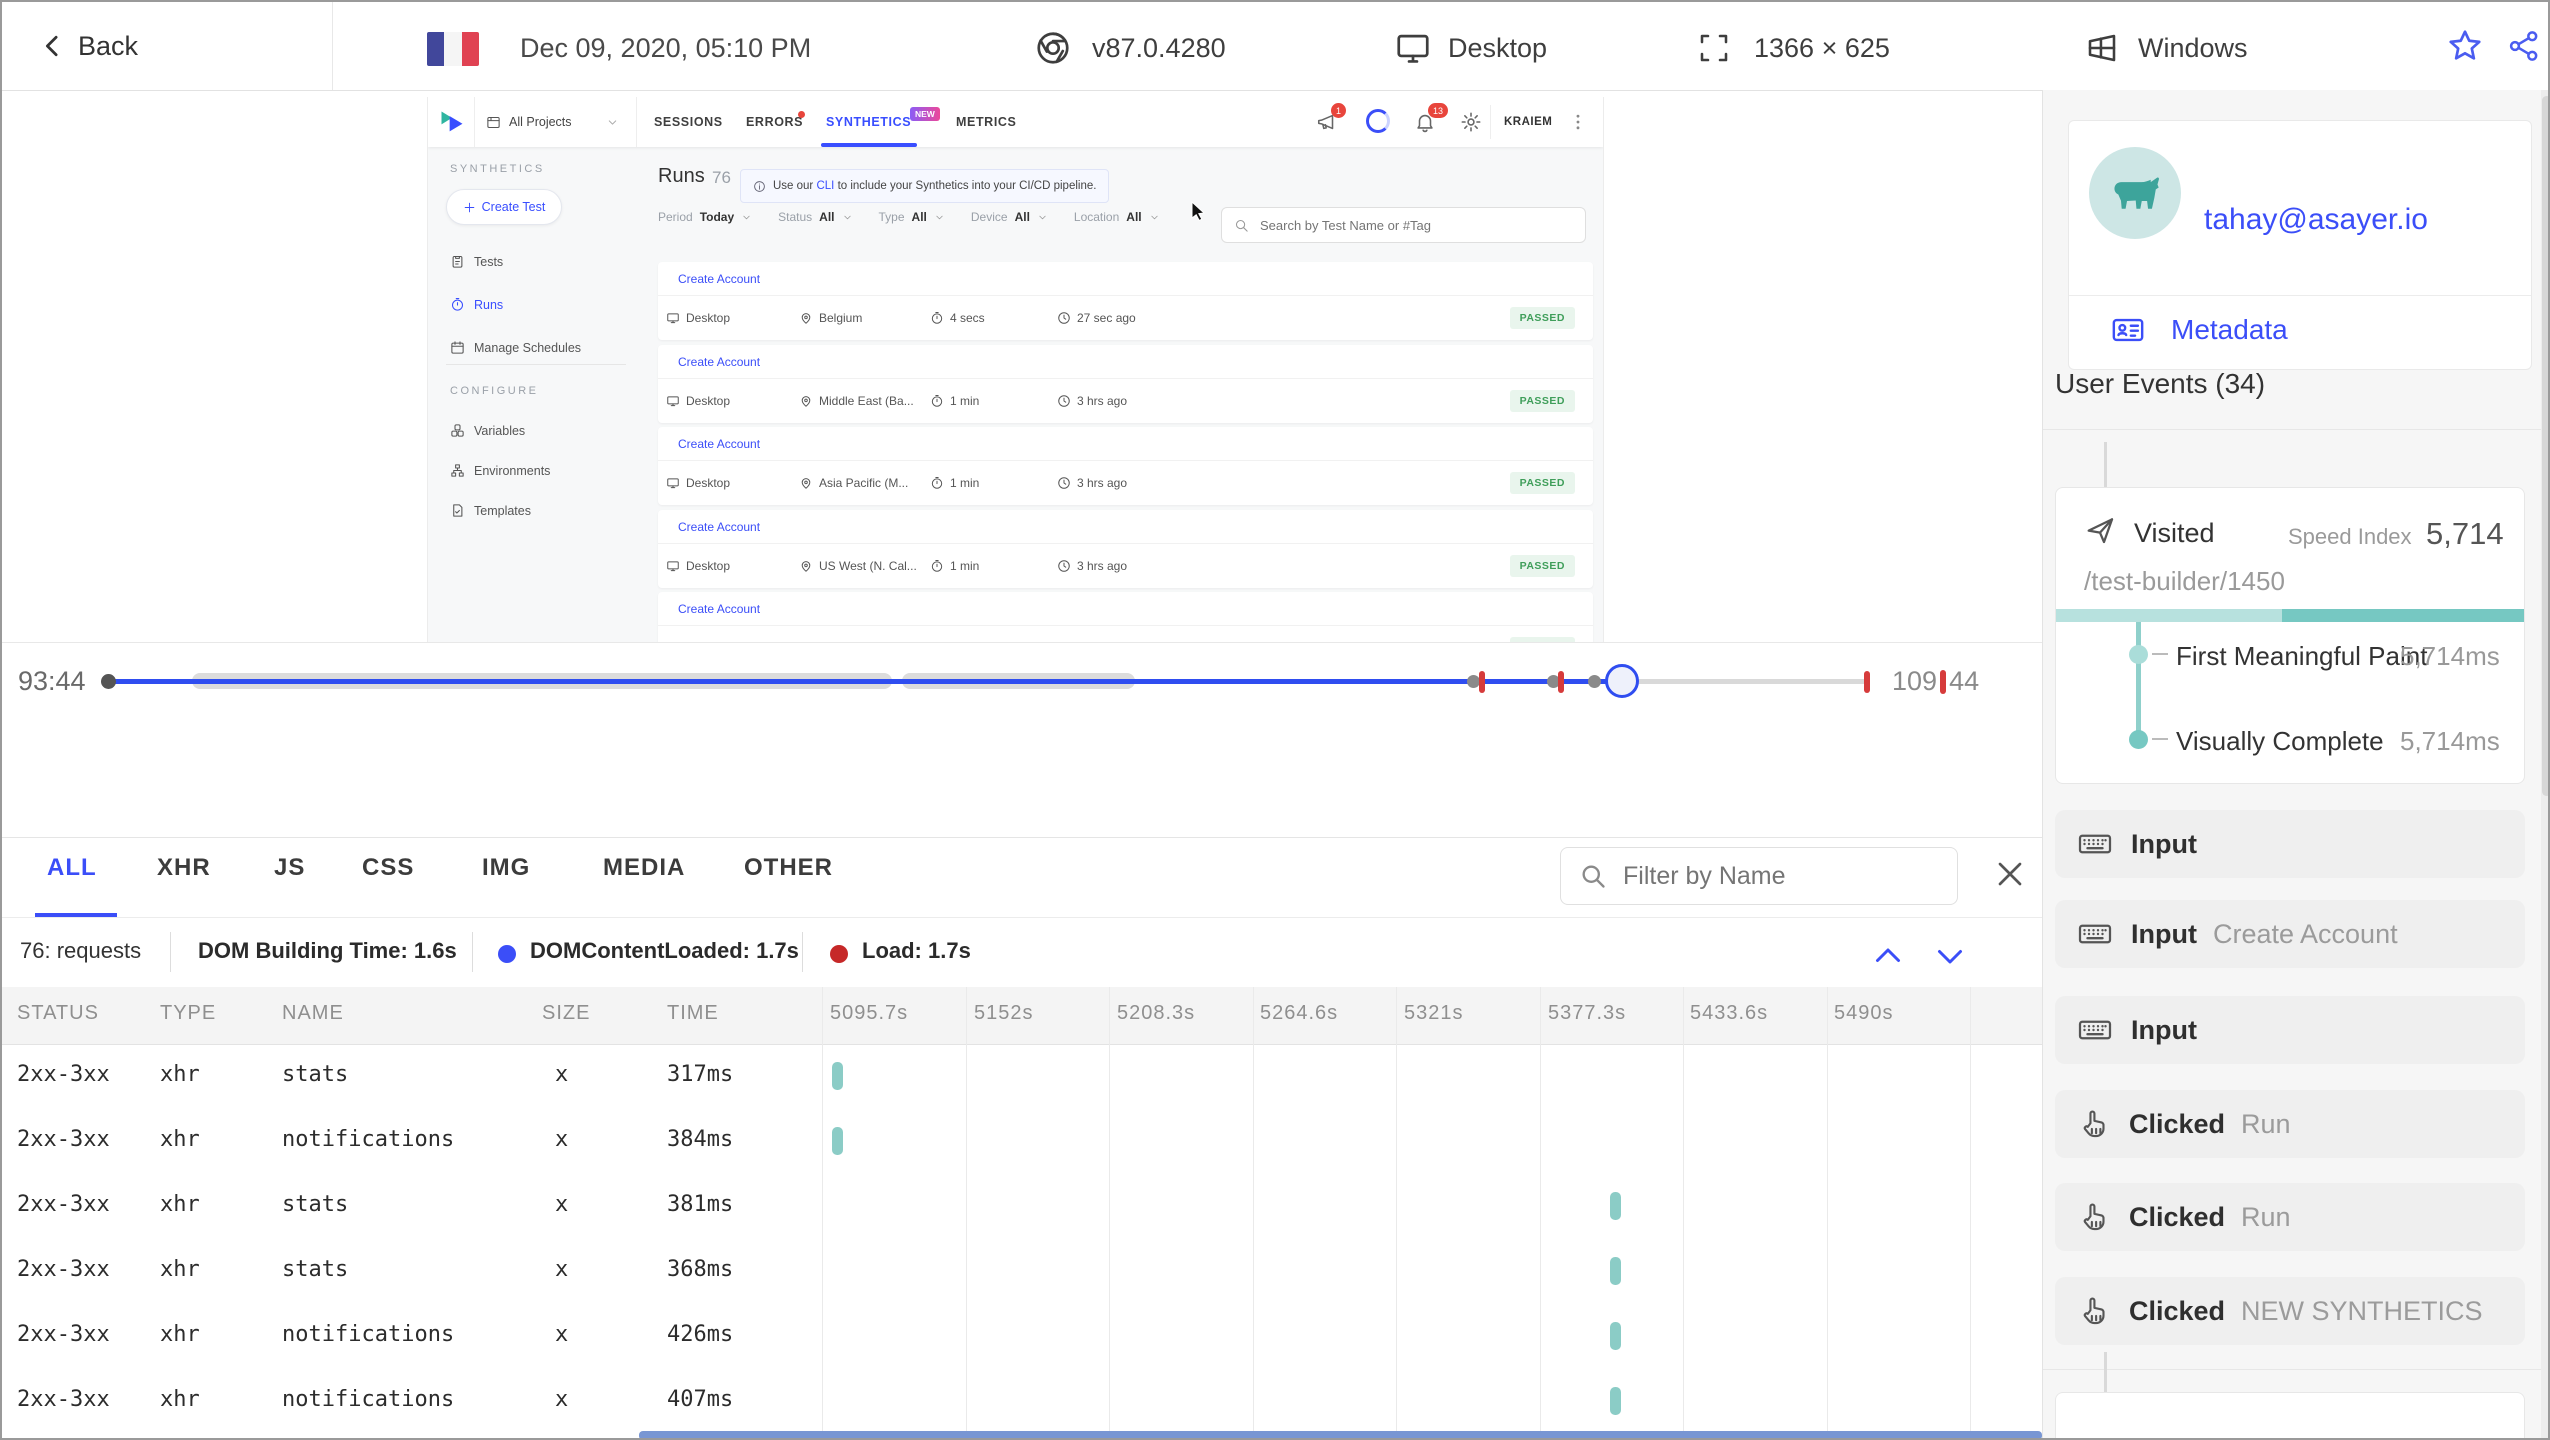 This screenshot has width=2550, height=1440. I want to click on sidebar-item-manage-schedules: Manage Schedules, so click(515, 347).